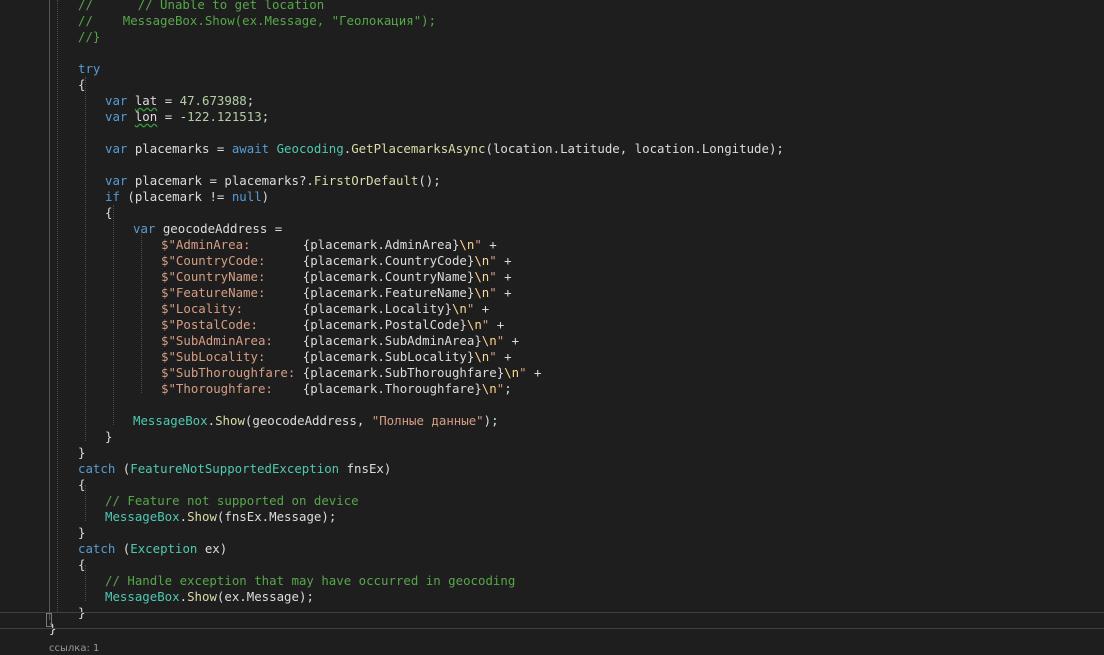 The width and height of the screenshot is (1104, 655). I want to click on code-token: =, so click(168, 100).